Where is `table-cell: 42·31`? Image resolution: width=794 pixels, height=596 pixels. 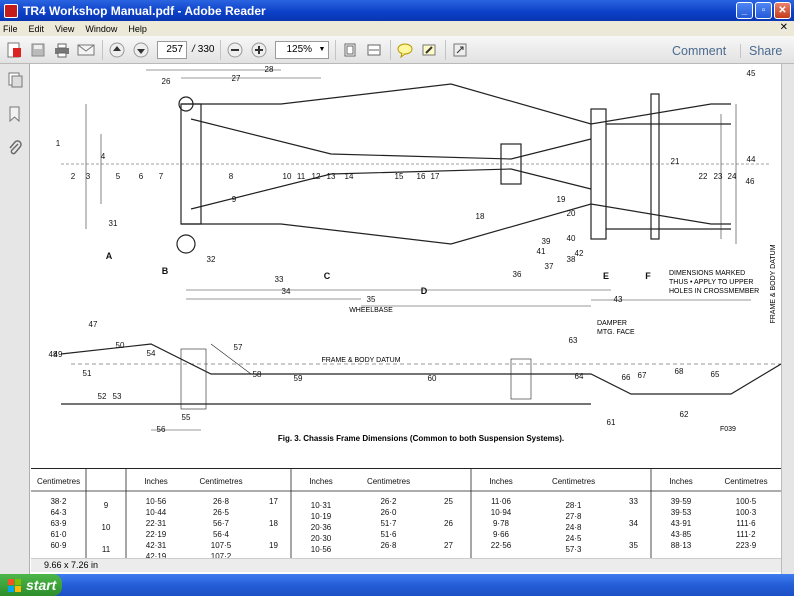
table-cell: 42·31 is located at coordinates (156, 545).